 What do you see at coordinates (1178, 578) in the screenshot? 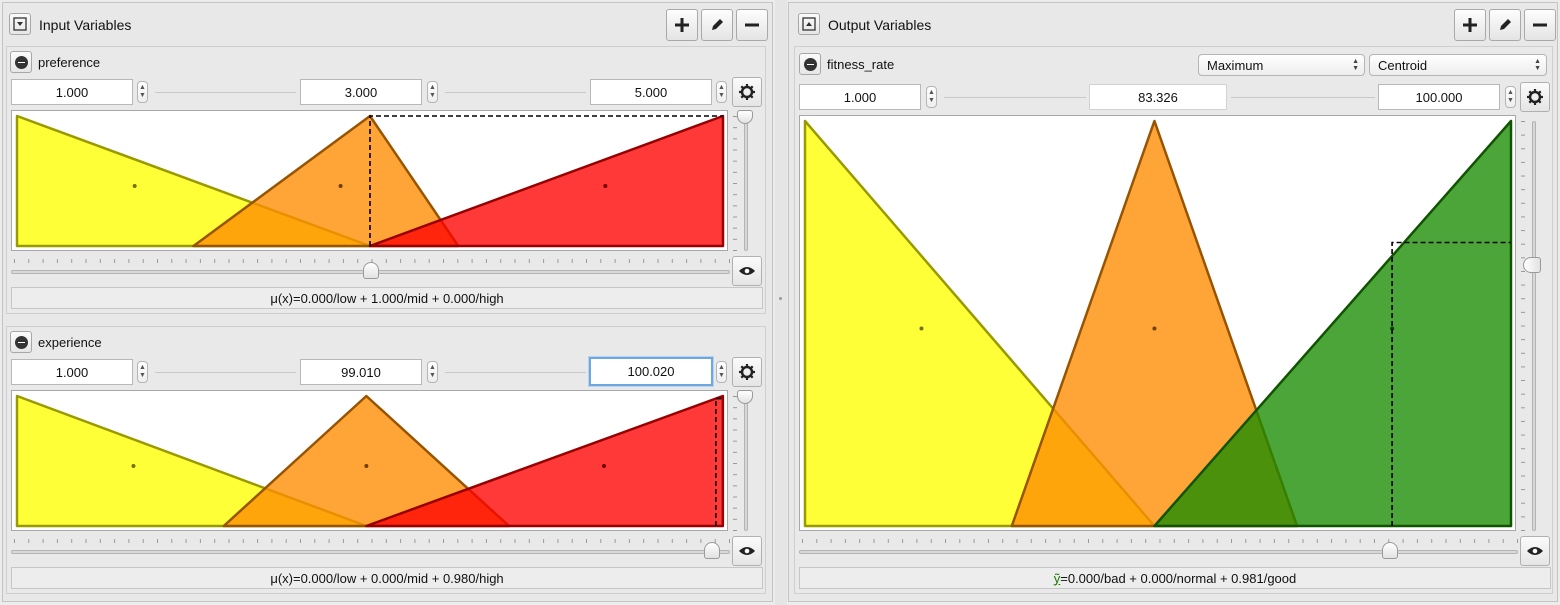
I see `result-text: =0.000/bad + 0.000/normal + 0.981/good` at bounding box center [1178, 578].